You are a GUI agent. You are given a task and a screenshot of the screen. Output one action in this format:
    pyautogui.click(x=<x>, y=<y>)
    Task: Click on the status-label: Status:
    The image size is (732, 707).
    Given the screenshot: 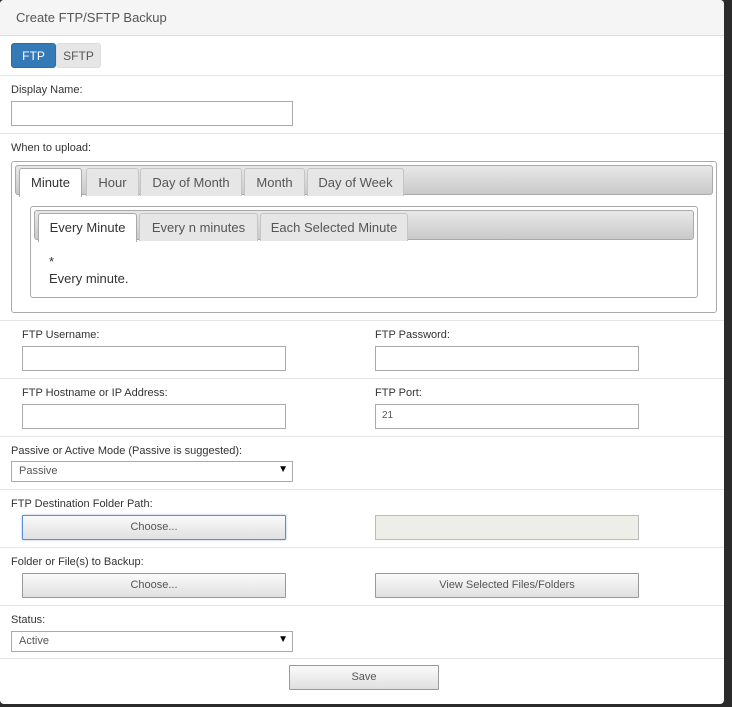 What is the action you would take?
    pyautogui.click(x=28, y=620)
    